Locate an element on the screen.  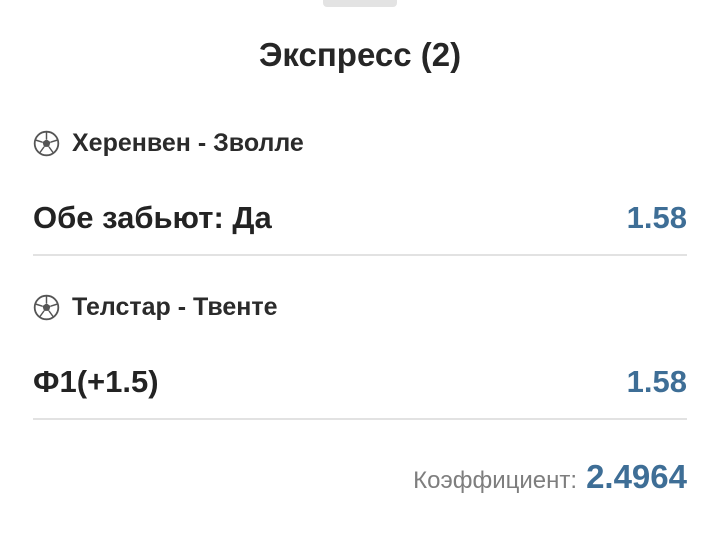
page-title: Экспресс (2) is located at coordinates (360, 54).